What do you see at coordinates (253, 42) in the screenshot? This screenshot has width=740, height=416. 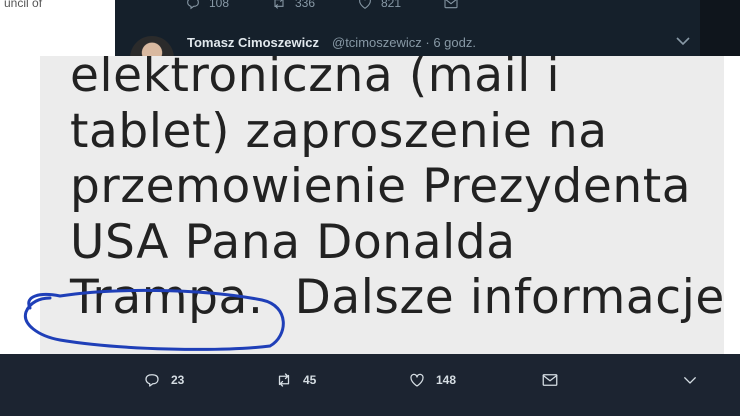 I see `author-name: Tomasz Cimoszewicz` at bounding box center [253, 42].